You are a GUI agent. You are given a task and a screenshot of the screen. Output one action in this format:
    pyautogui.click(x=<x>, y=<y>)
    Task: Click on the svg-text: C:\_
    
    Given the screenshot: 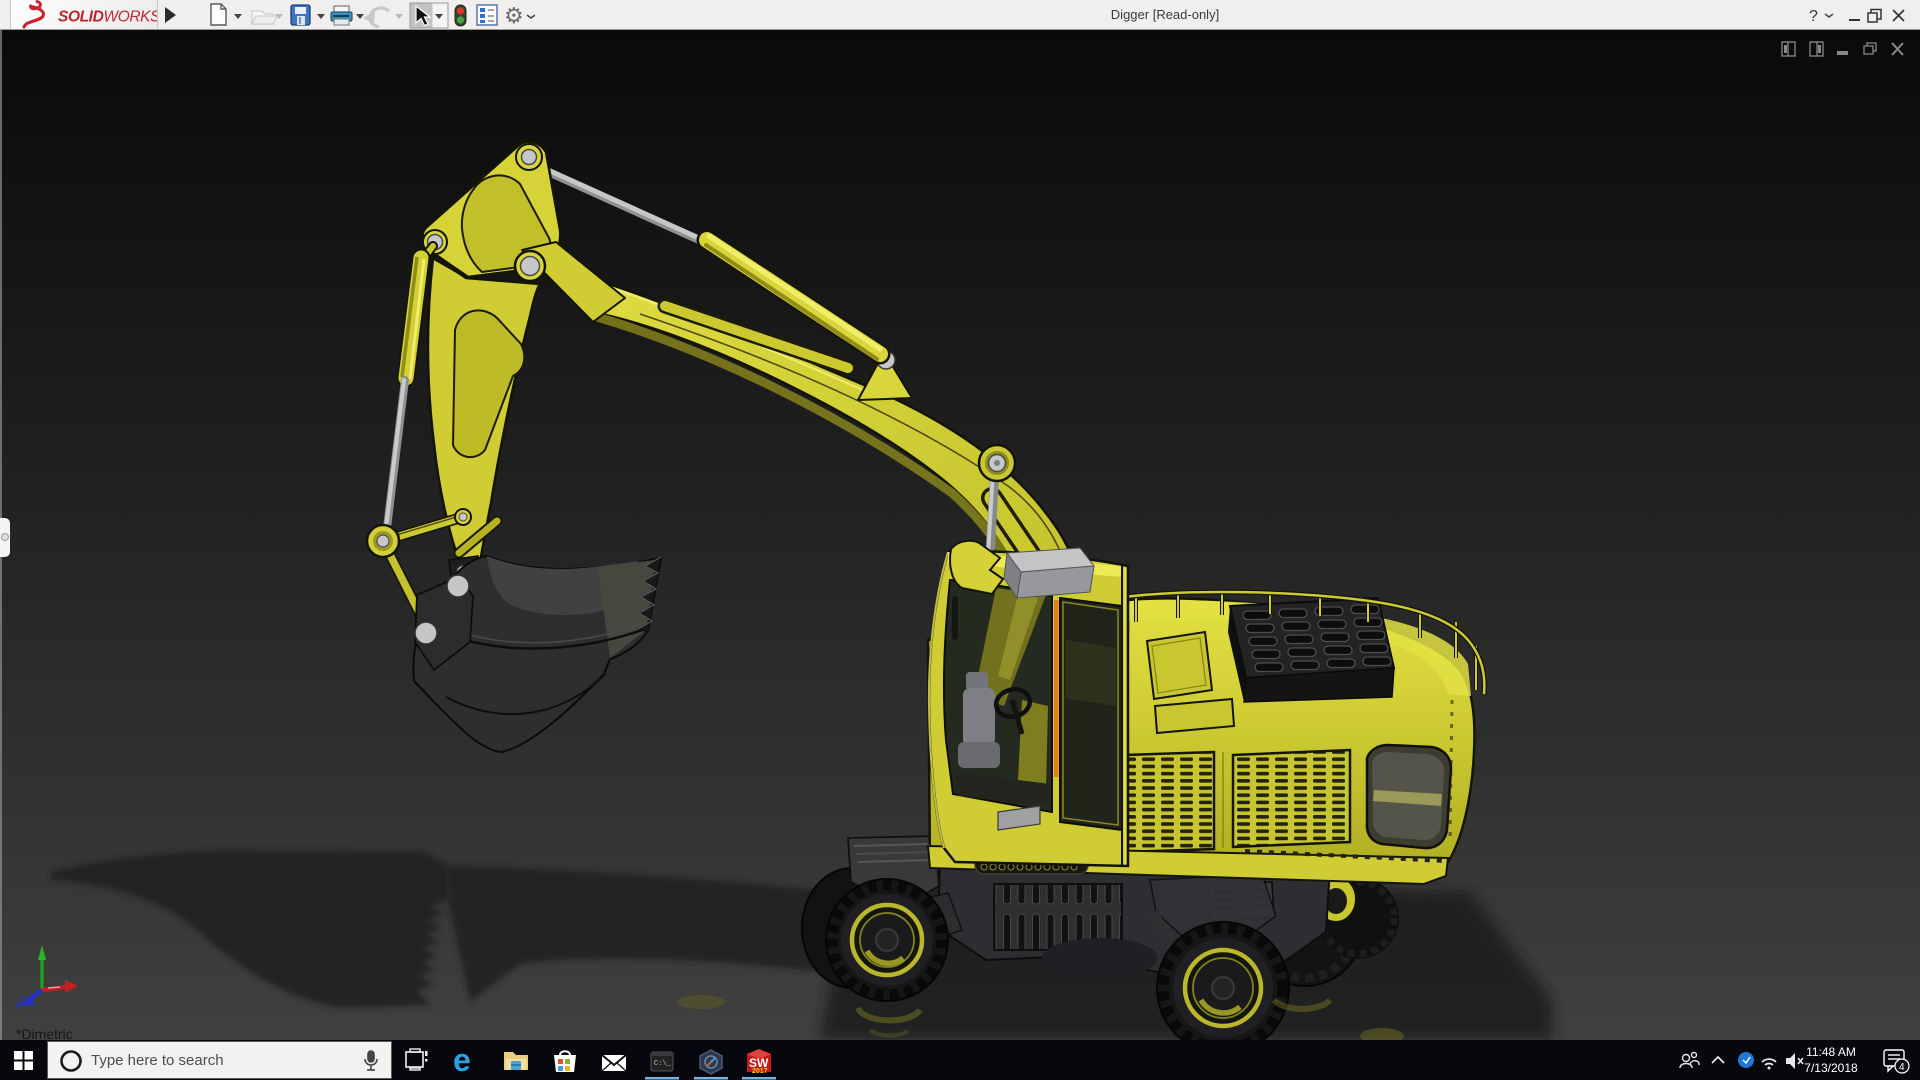 What is the action you would take?
    pyautogui.click(x=663, y=1064)
    